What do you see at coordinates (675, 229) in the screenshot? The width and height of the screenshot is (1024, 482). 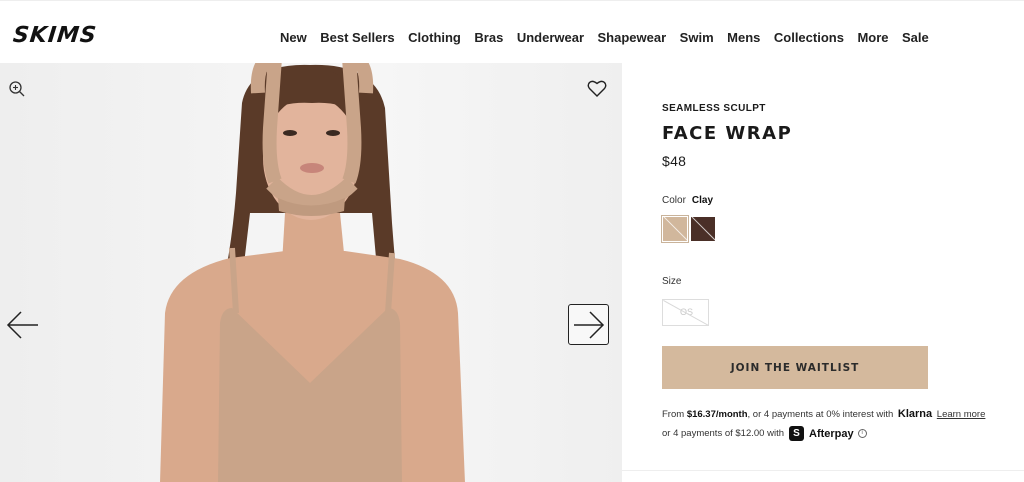 I see `color-swatch-clay` at bounding box center [675, 229].